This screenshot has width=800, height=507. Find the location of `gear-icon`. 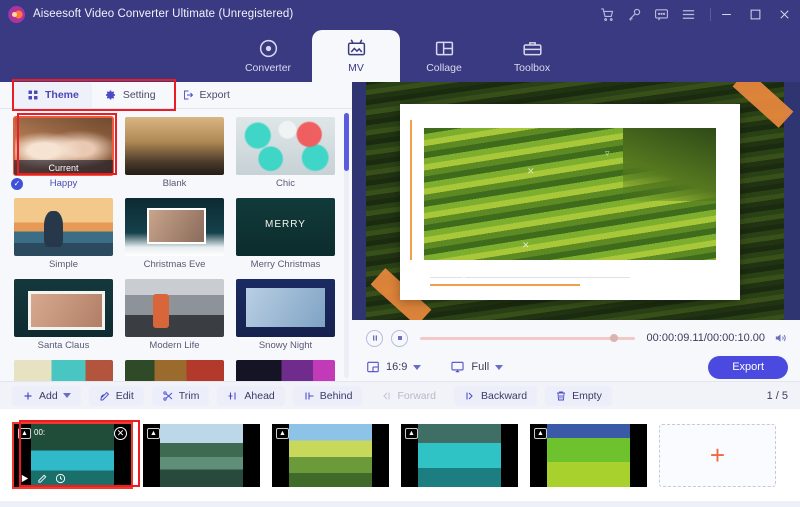

gear-icon is located at coordinates (110, 95).